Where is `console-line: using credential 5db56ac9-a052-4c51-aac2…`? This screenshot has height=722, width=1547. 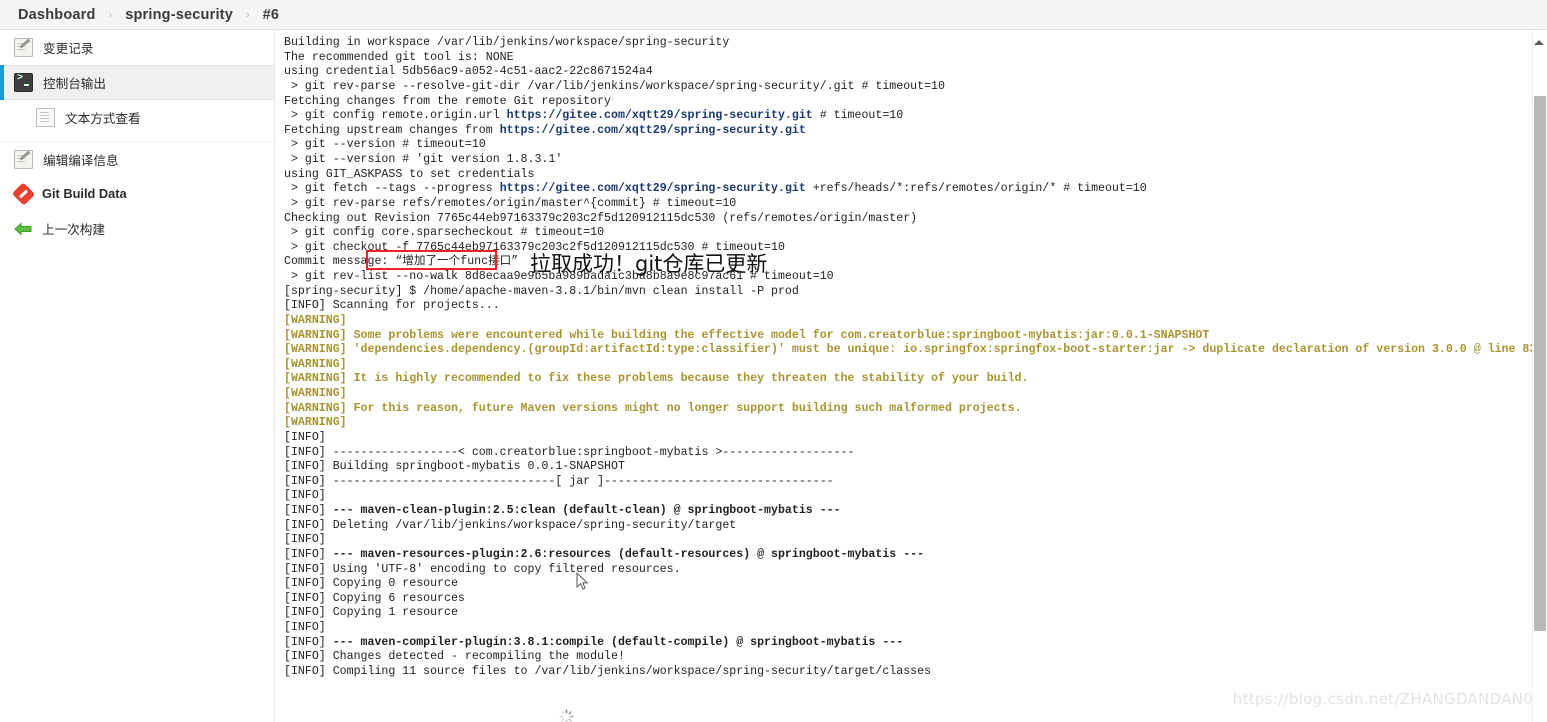 console-line: using credential 5db56ac9-a052-4c51-aac2… is located at coordinates (909, 72).